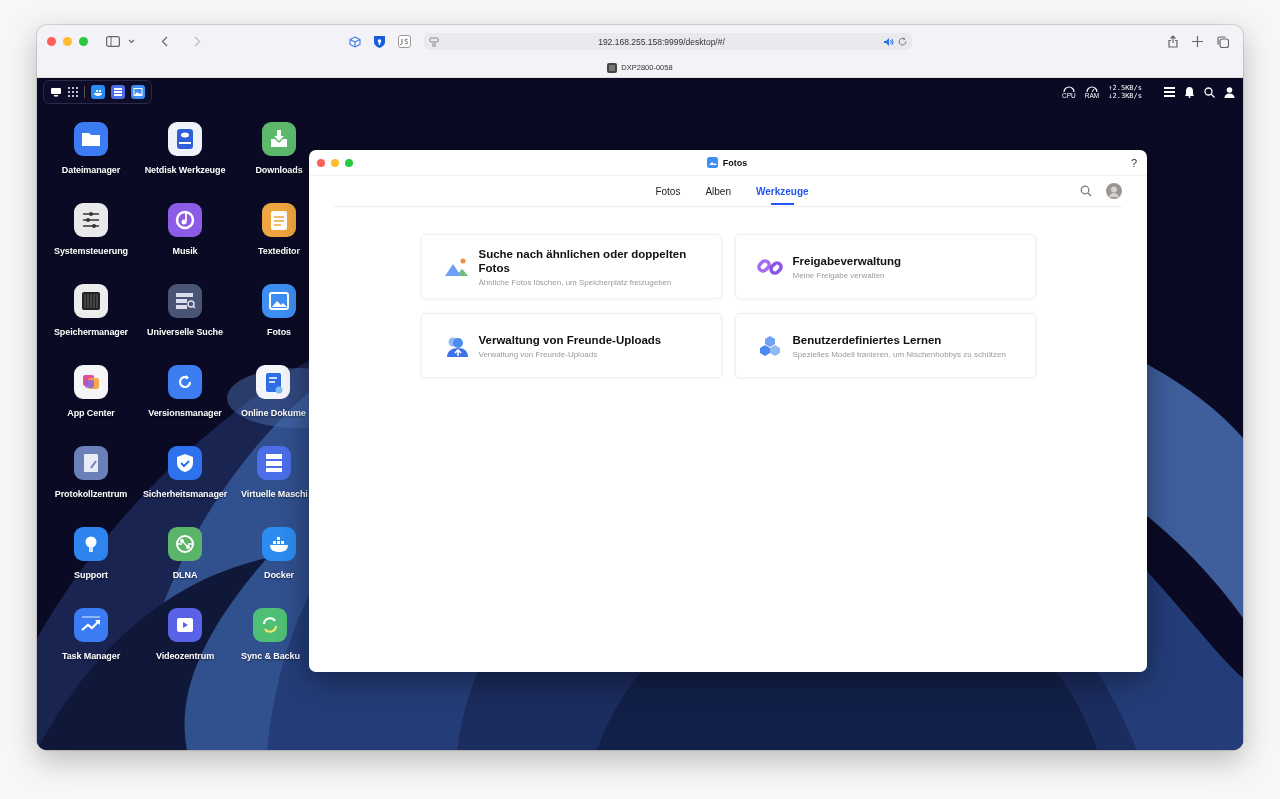 This screenshot has width=1280, height=799. I want to click on server-search-icon, so click(185, 301).